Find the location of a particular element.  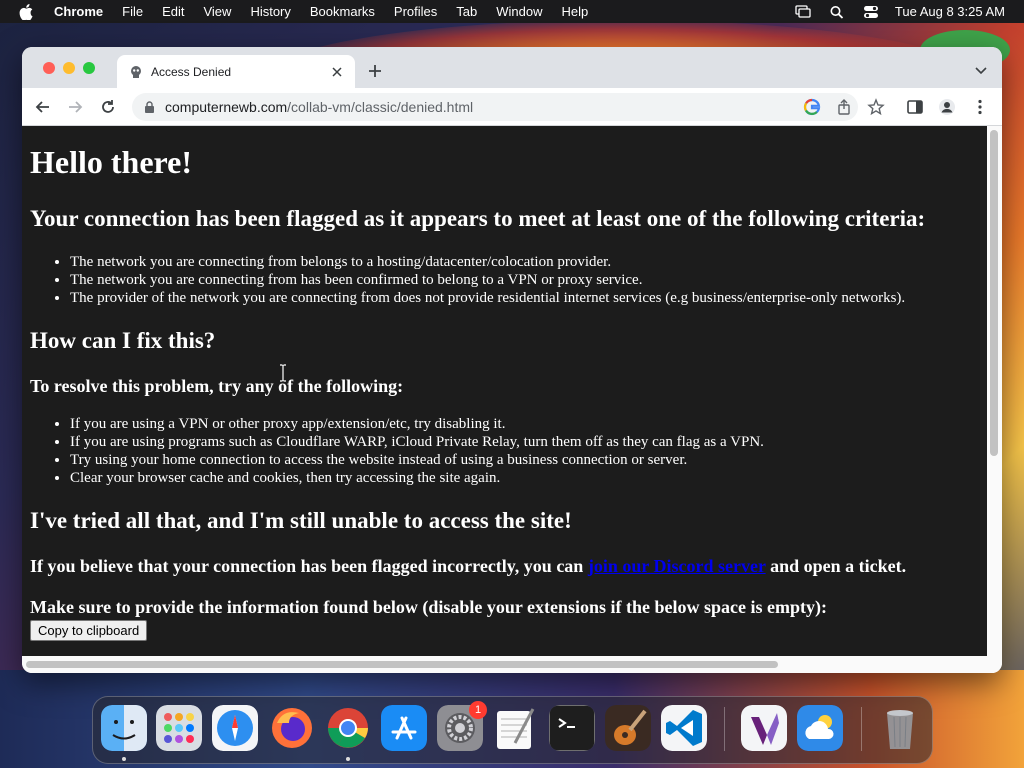

bookmark-star-icon is located at coordinates (876, 107).